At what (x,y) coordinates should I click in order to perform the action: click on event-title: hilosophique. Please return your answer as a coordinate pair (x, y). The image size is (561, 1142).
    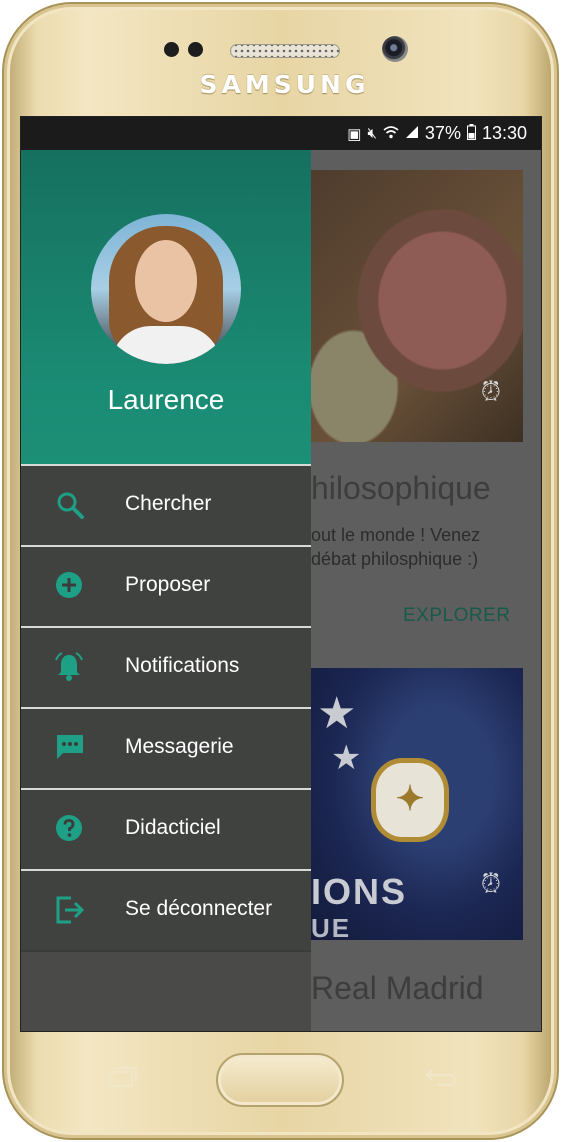
    Looking at the image, I should click on (401, 488).